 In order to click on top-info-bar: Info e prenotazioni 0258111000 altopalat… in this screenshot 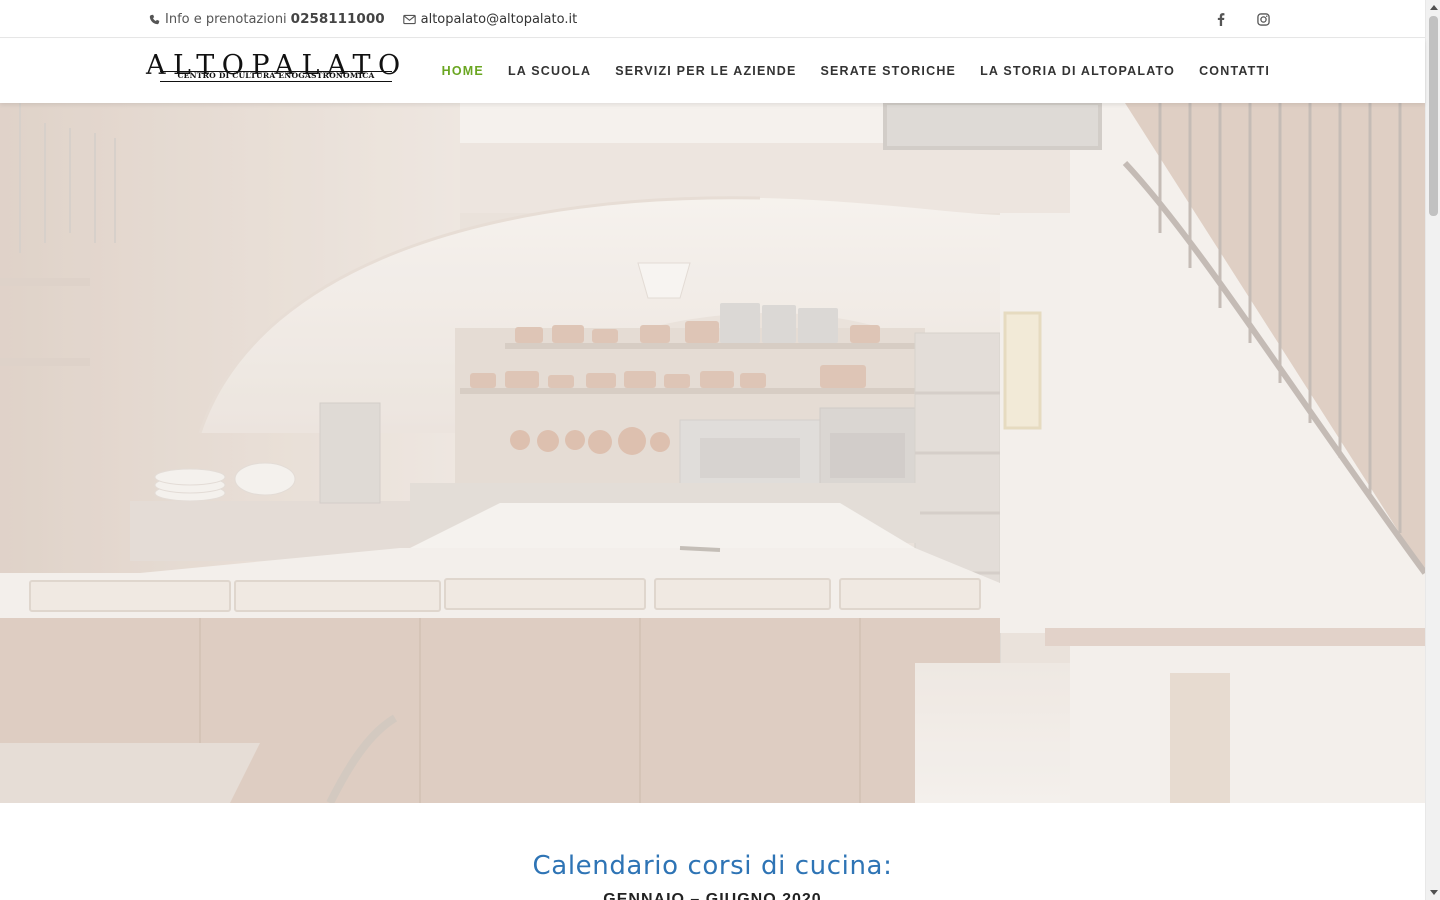, I will do `click(712, 19)`.